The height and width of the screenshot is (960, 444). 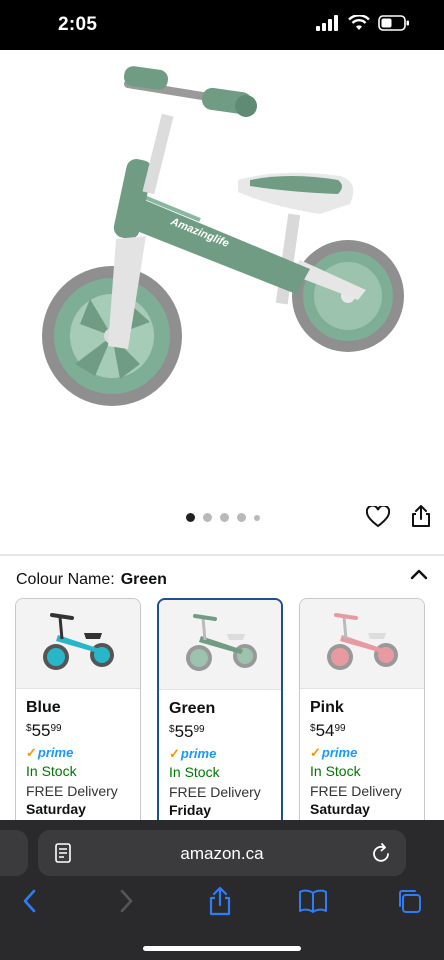 What do you see at coordinates (78, 24) in the screenshot?
I see `status-time: 2:05` at bounding box center [78, 24].